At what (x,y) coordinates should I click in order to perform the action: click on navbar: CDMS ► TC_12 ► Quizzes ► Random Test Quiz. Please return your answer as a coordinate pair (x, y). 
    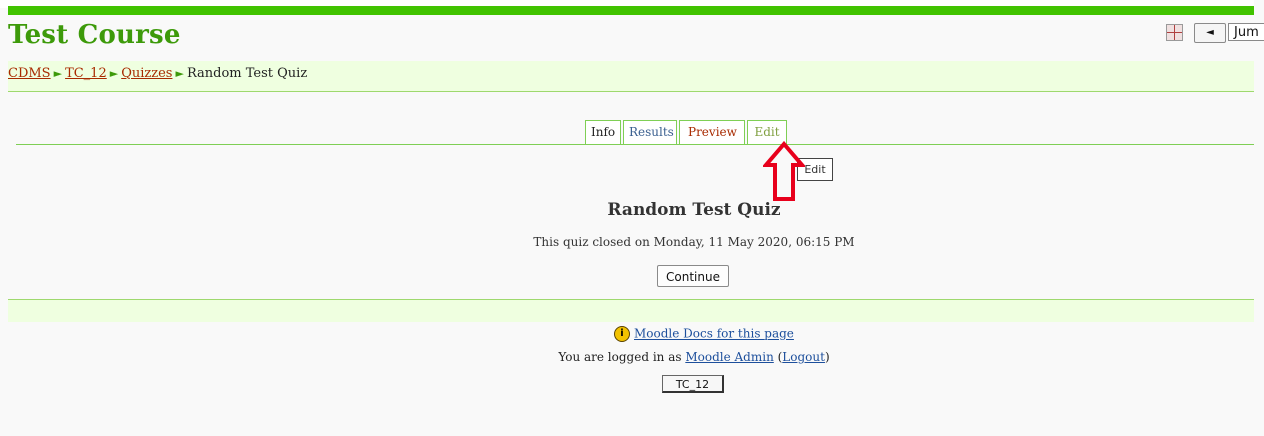
    Looking at the image, I should click on (631, 76).